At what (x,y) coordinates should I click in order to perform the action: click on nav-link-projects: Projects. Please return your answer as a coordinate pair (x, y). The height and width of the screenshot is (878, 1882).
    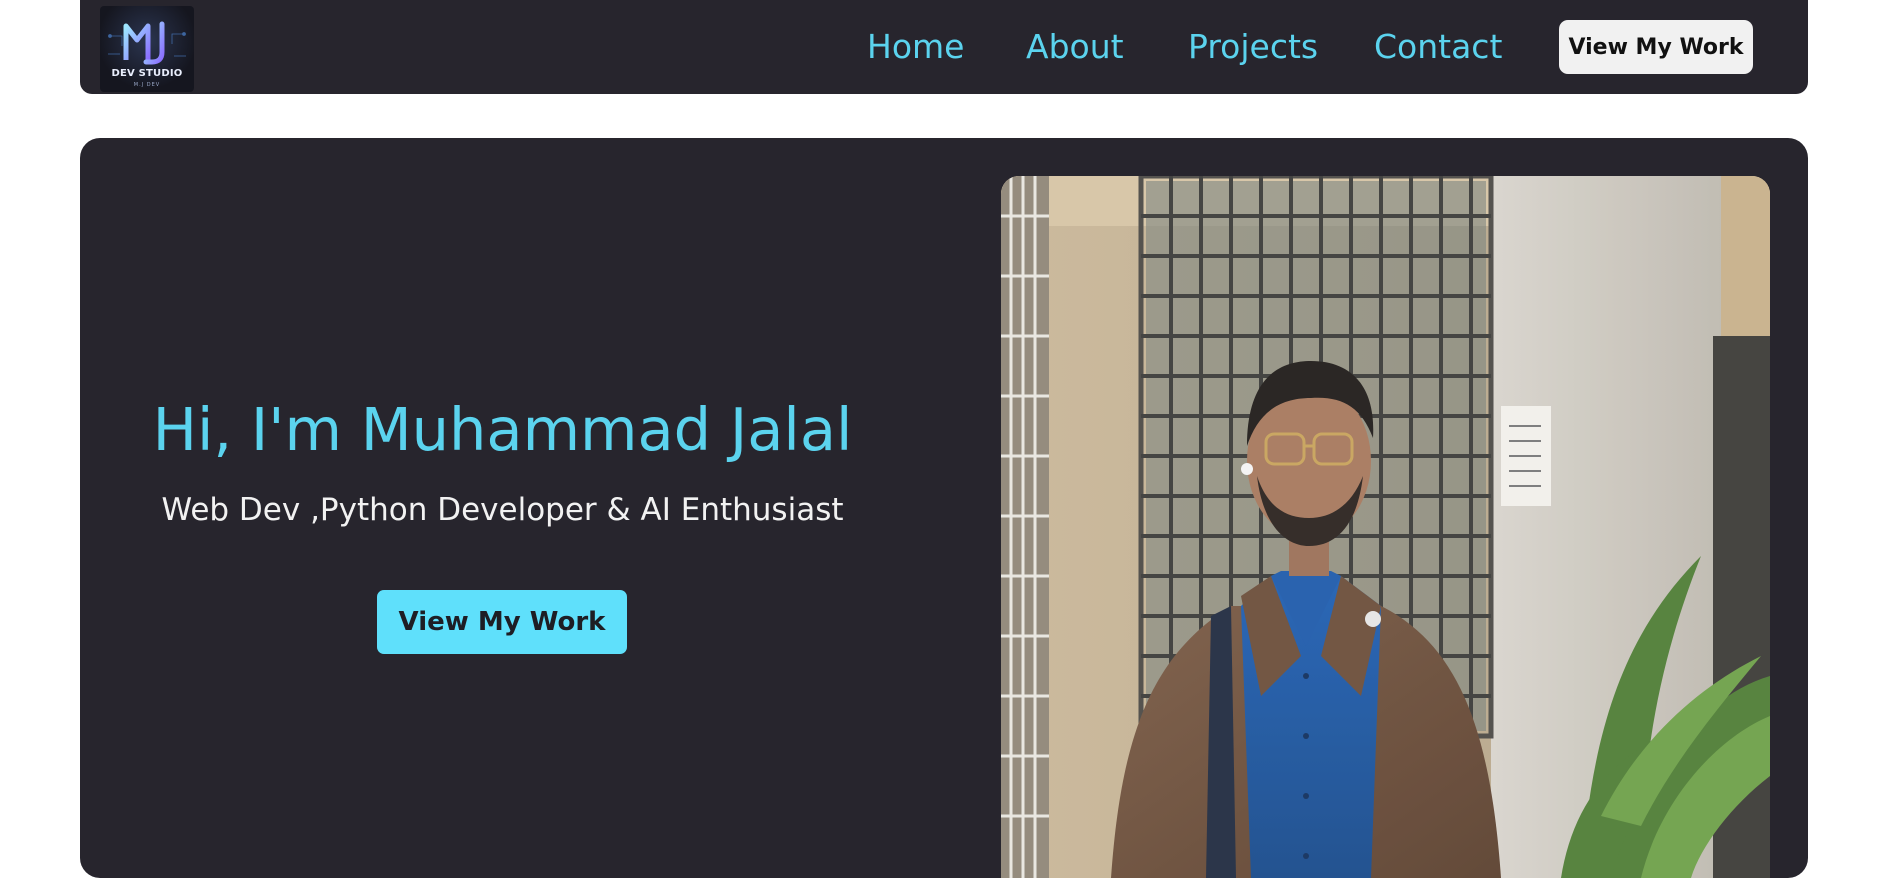
    Looking at the image, I should click on (1253, 47).